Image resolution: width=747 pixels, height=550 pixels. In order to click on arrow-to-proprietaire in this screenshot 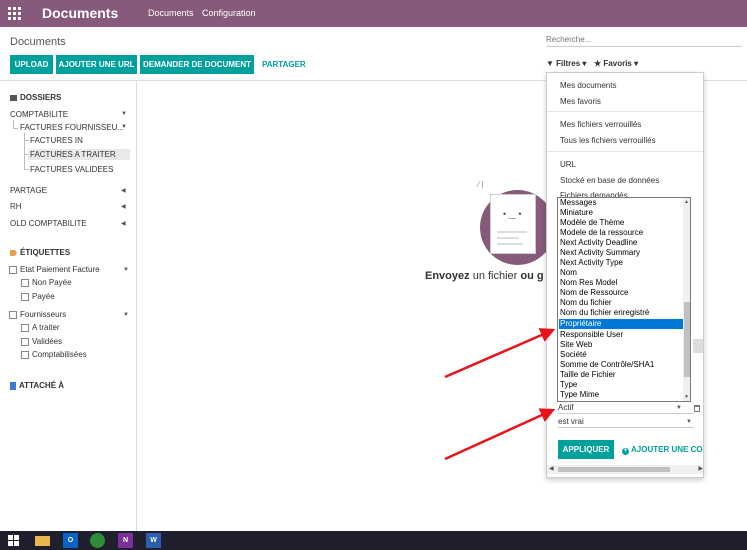, I will do `click(500, 353)`.